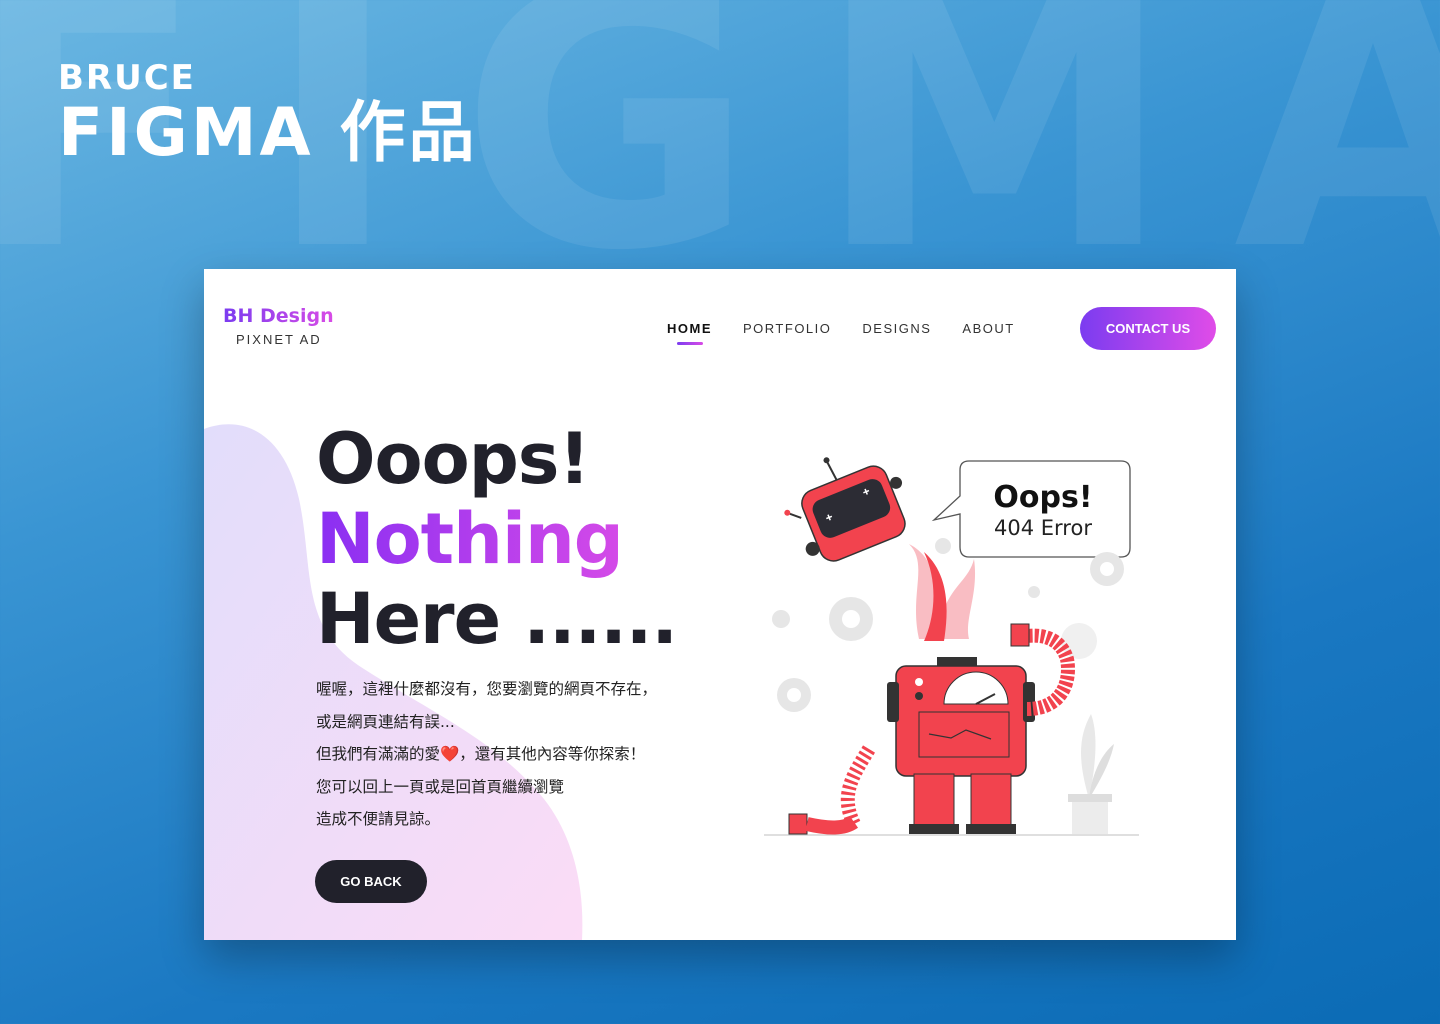 This screenshot has height=1024, width=1440. Describe the element at coordinates (378, 819) in the screenshot. I see `description-line: 造成不便請見諒。` at that location.